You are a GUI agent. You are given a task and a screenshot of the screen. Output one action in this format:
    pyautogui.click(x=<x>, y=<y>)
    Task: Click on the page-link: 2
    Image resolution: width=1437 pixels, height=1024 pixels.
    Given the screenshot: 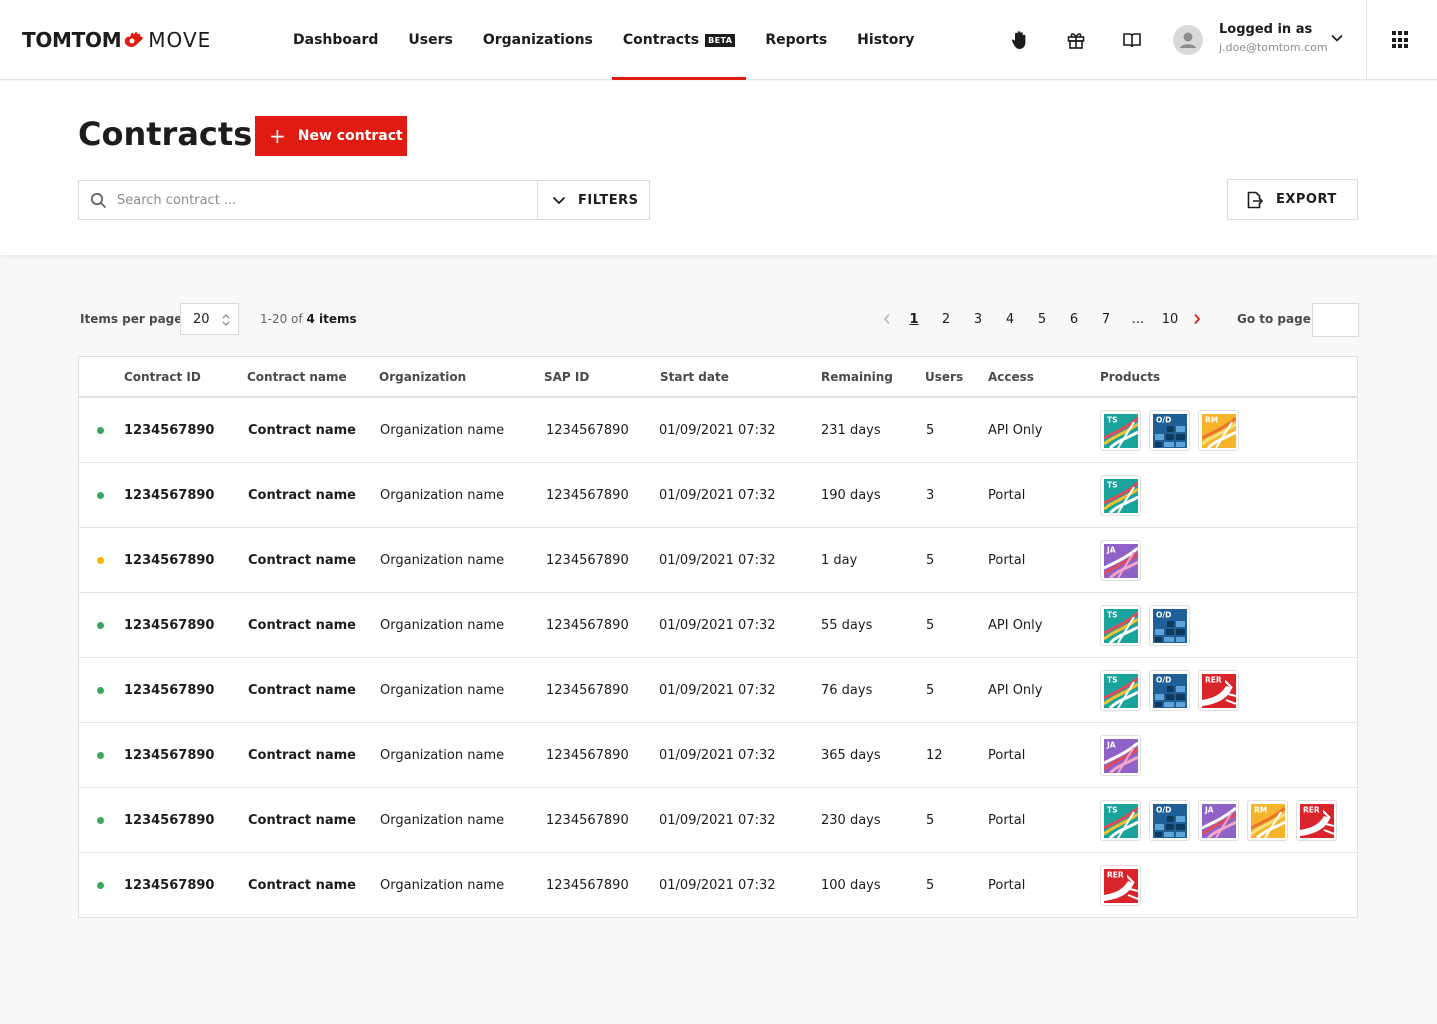 What is the action you would take?
    pyautogui.click(x=946, y=319)
    